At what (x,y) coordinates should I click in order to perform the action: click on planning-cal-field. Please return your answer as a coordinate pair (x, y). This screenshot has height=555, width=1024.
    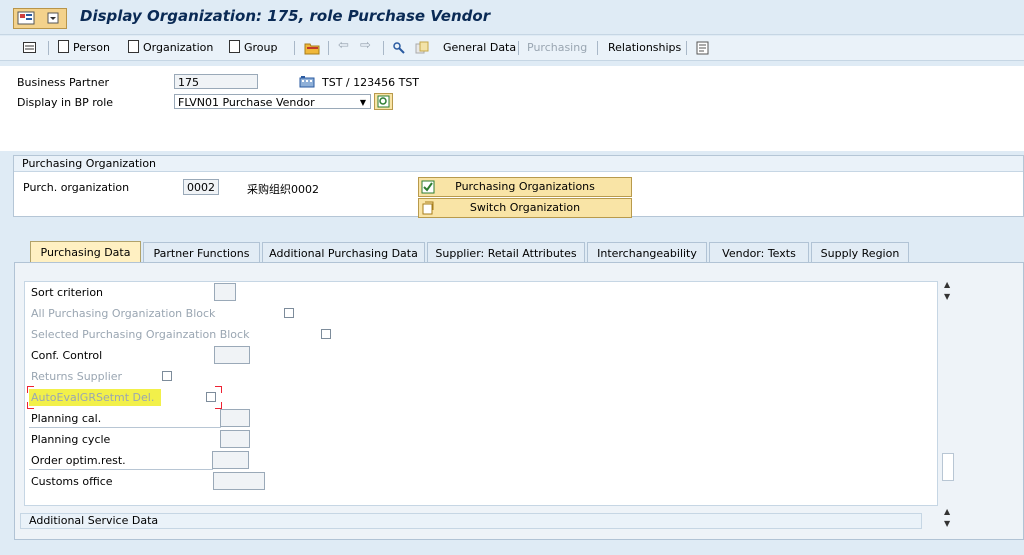
    Looking at the image, I should click on (235, 418).